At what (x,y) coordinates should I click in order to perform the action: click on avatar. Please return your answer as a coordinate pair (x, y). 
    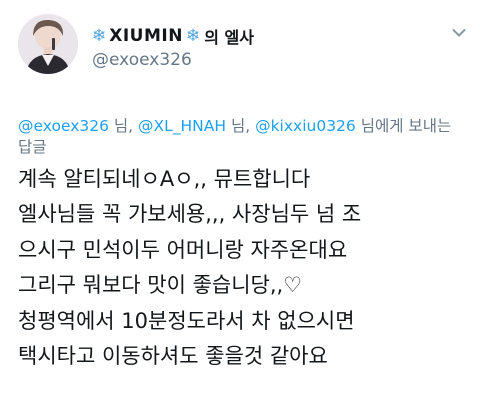
    Looking at the image, I should click on (48, 44).